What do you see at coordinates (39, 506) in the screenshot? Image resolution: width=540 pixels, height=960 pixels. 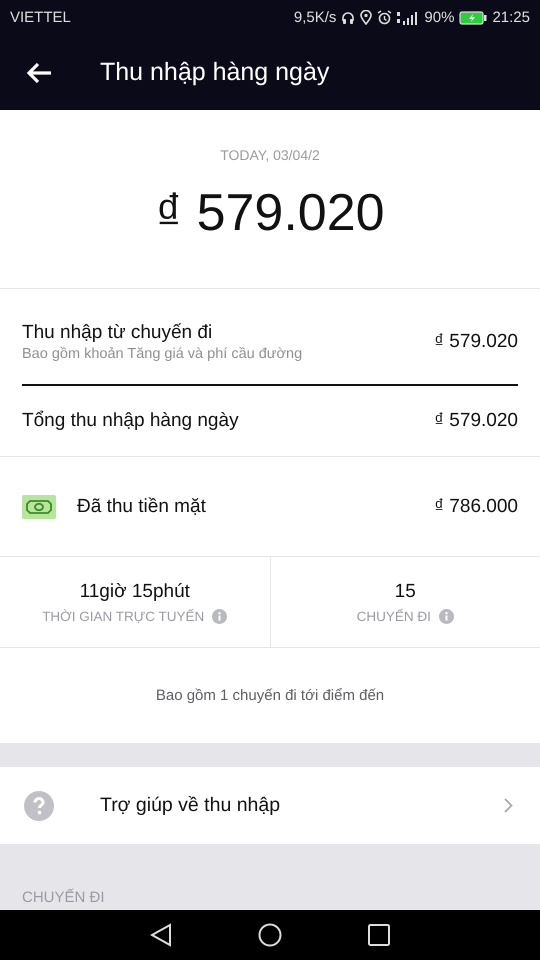 I see `banknote-icon` at bounding box center [39, 506].